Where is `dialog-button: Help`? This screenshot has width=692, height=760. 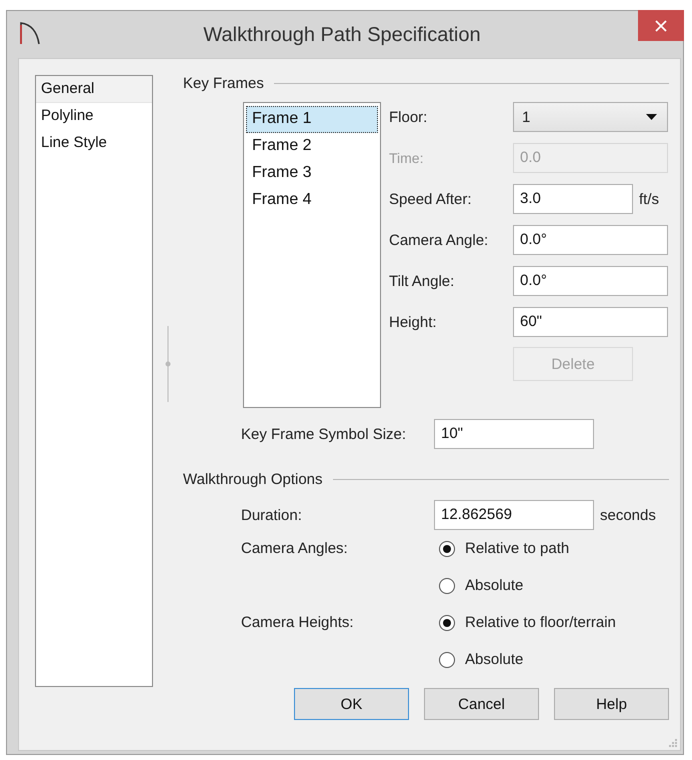 dialog-button: Help is located at coordinates (611, 704).